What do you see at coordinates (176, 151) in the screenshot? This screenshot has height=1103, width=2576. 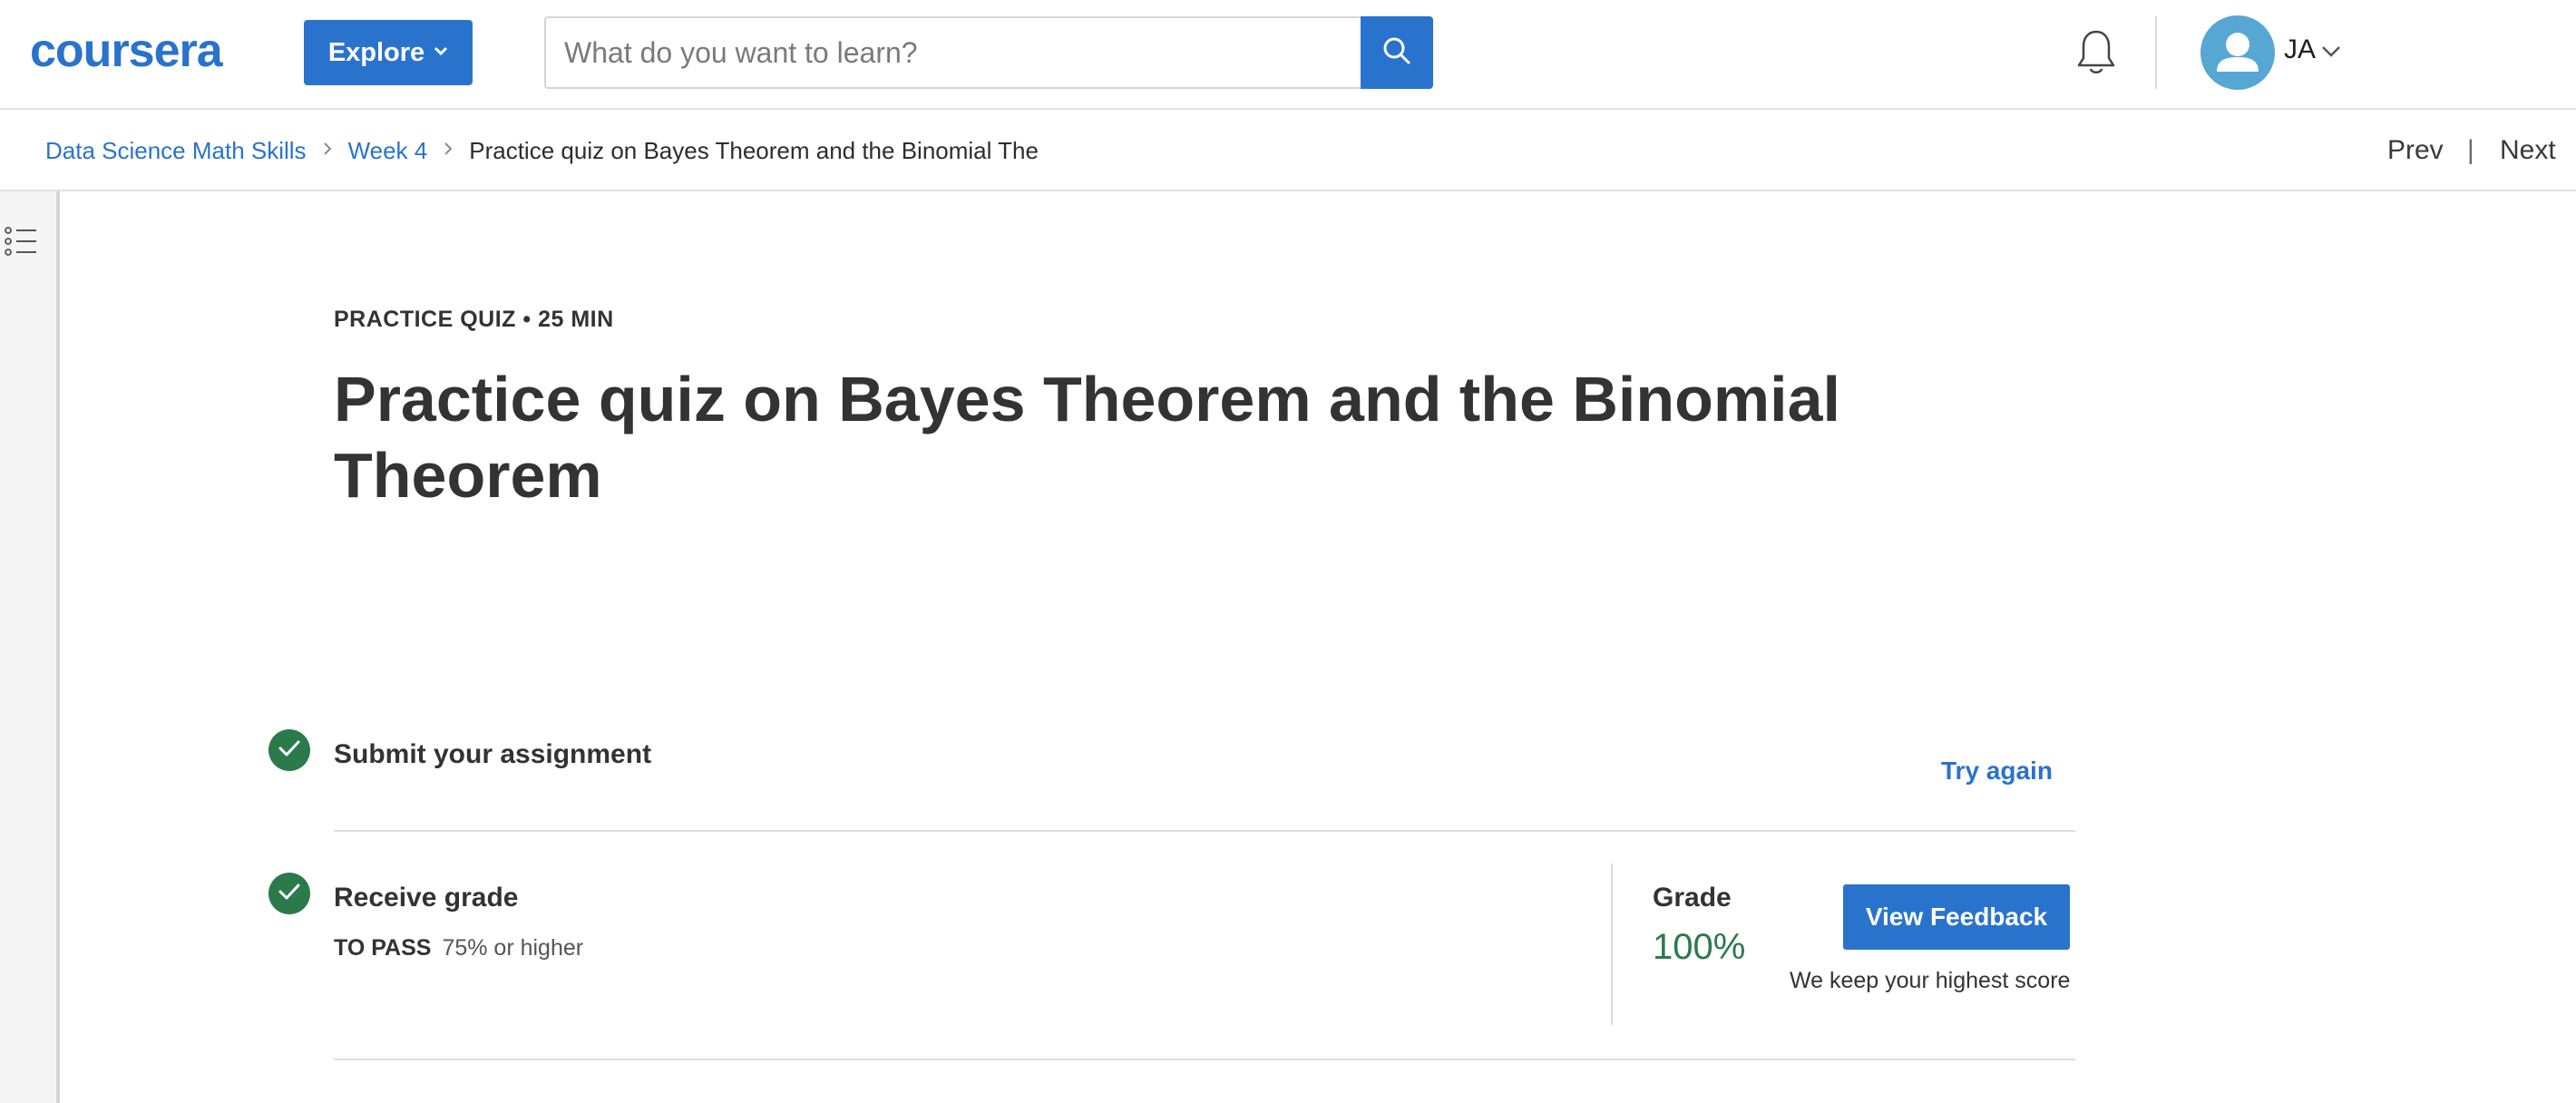 I see `breadcrumb-course: Data Science Math Skills` at bounding box center [176, 151].